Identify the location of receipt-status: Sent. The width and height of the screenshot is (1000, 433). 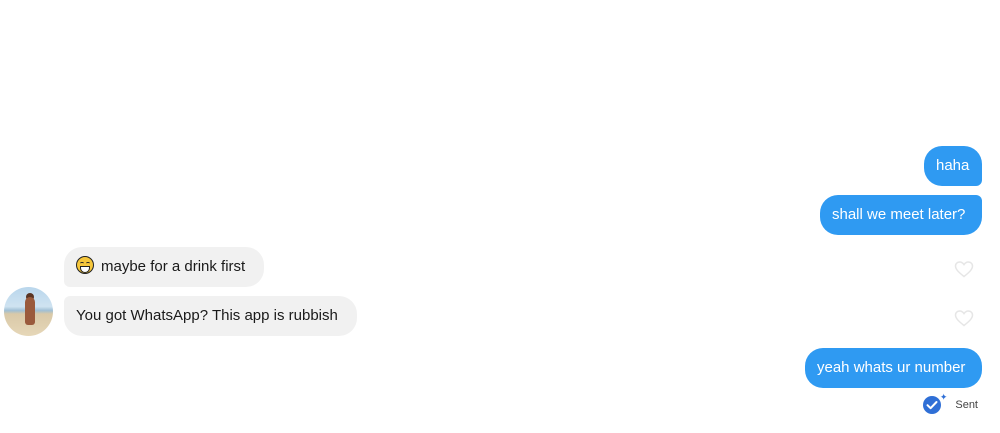
(966, 405).